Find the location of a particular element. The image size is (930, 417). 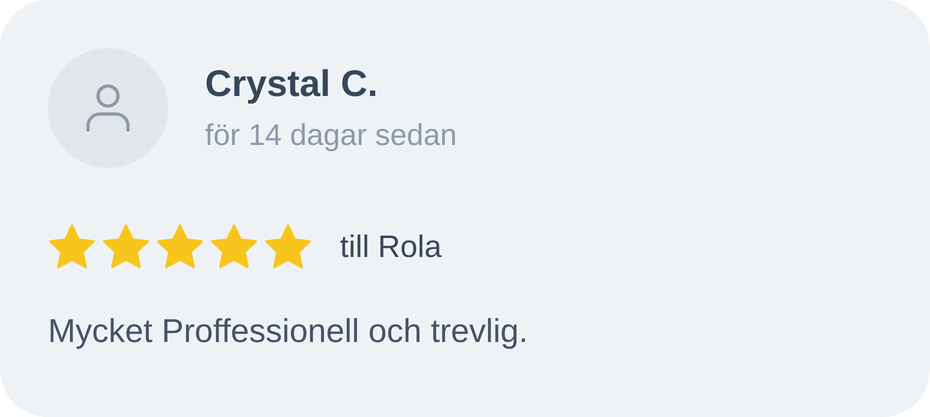

review-time: för 14 dagar sedan is located at coordinates (331, 136).